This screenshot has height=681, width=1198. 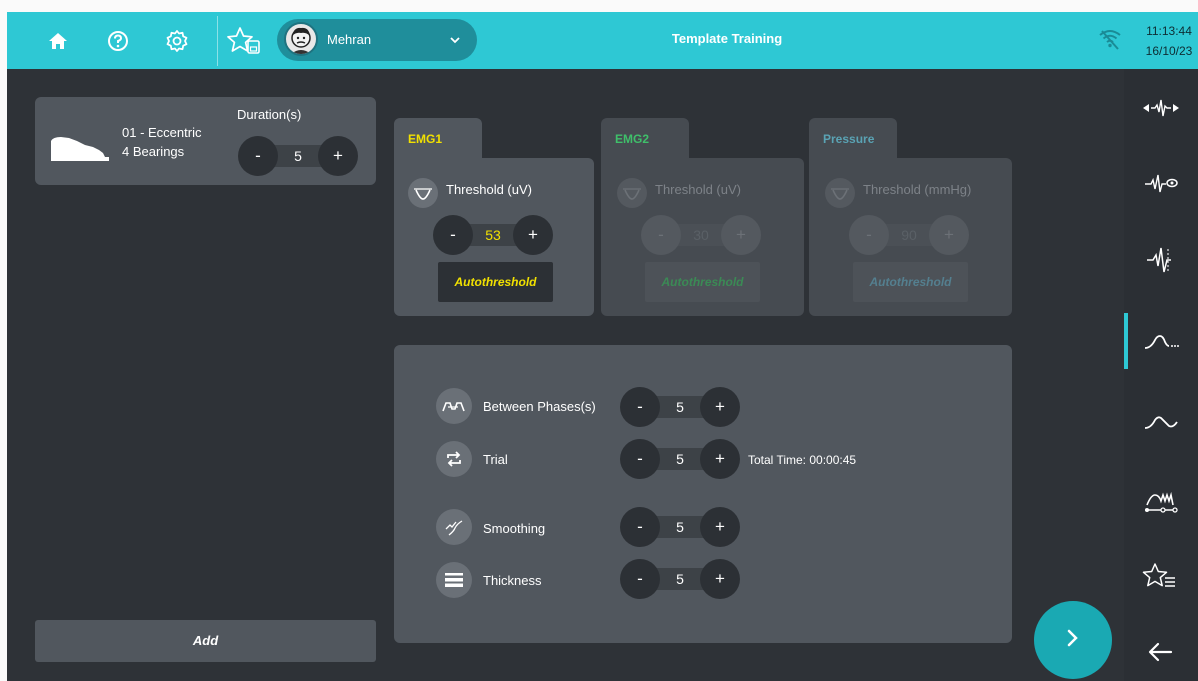 What do you see at coordinates (205, 641) in the screenshot?
I see `add-button: Add` at bounding box center [205, 641].